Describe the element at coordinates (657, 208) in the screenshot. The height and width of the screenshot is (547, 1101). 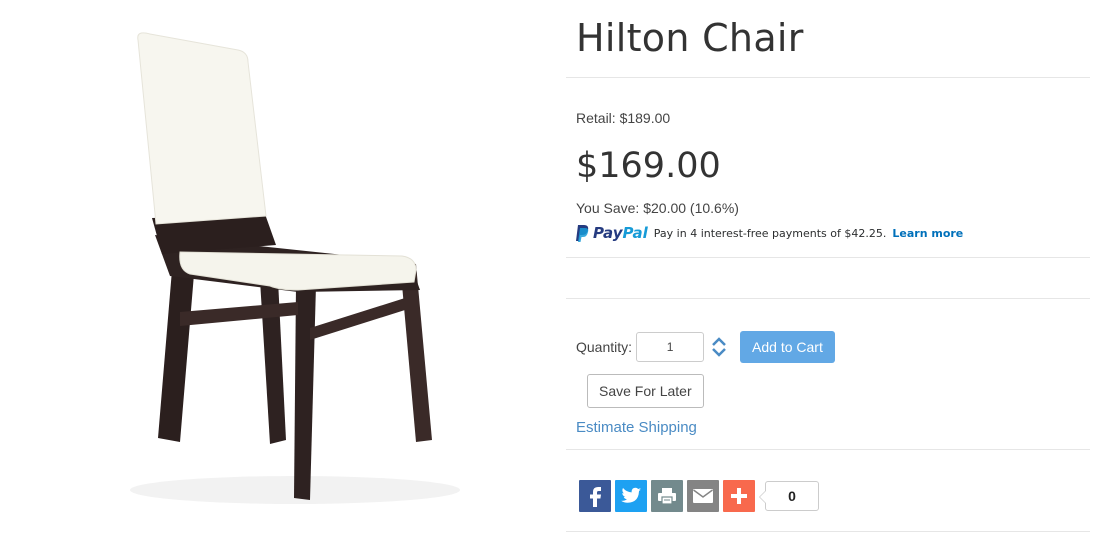
I see `you-save: You Save: $20.00 (10.6%)` at that location.